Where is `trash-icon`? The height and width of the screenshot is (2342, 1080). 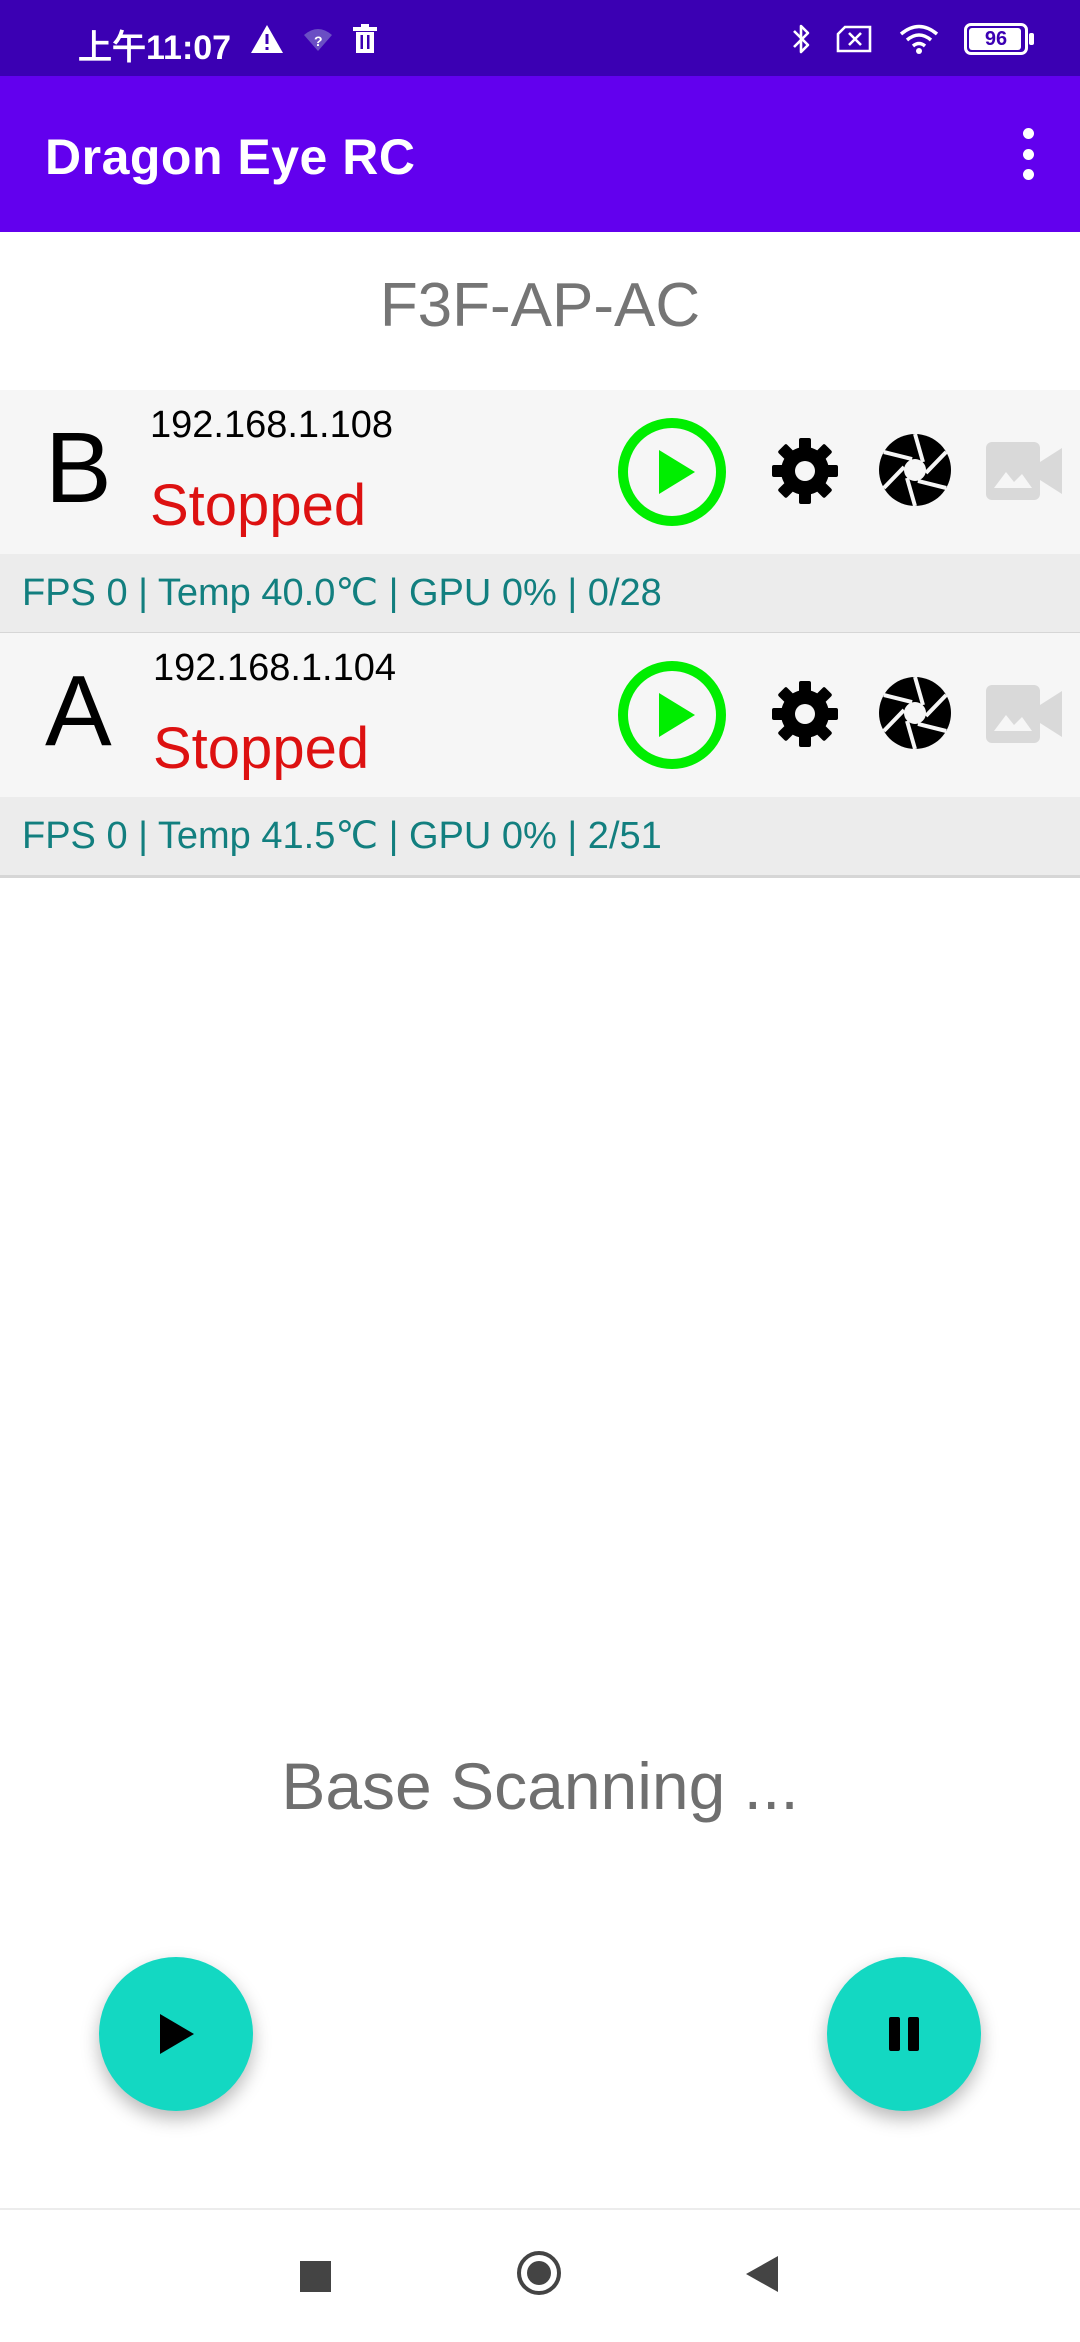 trash-icon is located at coordinates (365, 38).